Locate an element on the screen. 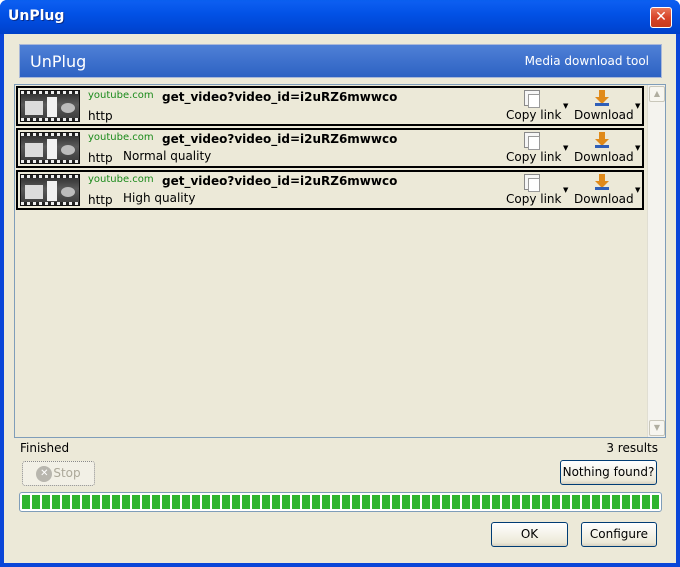 The height and width of the screenshot is (567, 680). banner-subtitle: Media download tool is located at coordinates (586, 61).